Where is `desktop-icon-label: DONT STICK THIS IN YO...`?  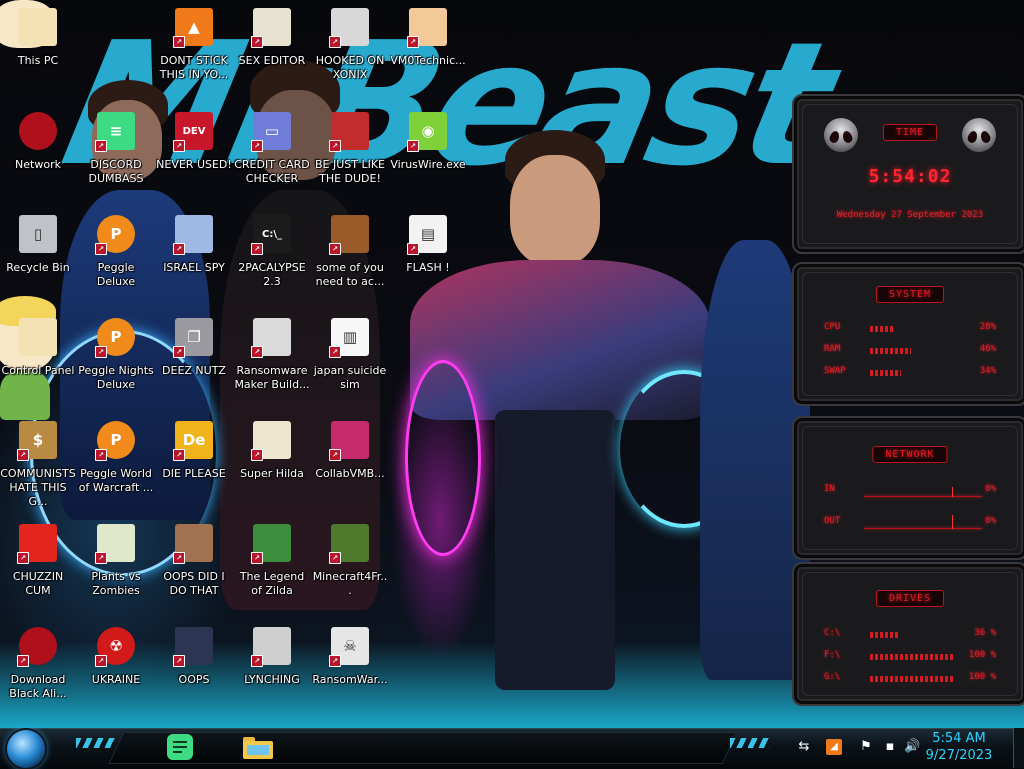
desktop-icon-label: DONT STICK THIS IN YO... is located at coordinates (194, 67).